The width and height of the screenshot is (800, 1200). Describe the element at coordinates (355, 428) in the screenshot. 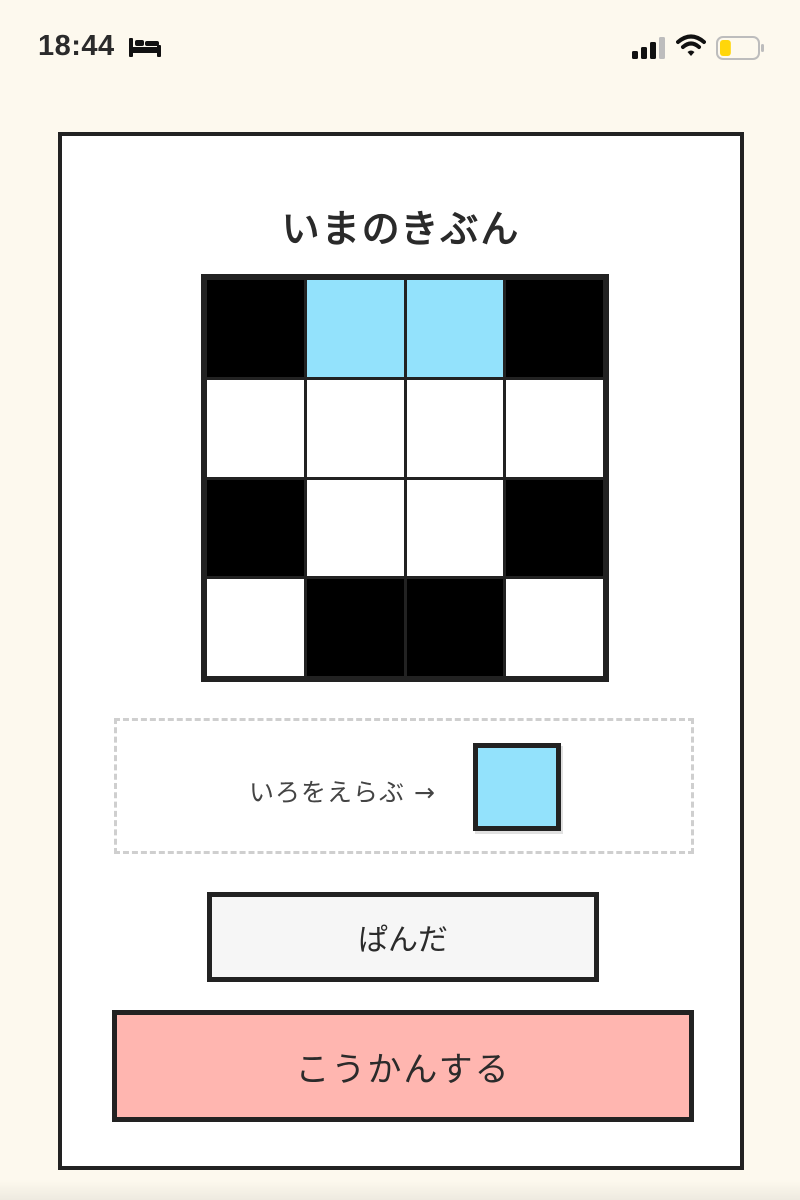

I see `grid-cell-r2-c2` at that location.